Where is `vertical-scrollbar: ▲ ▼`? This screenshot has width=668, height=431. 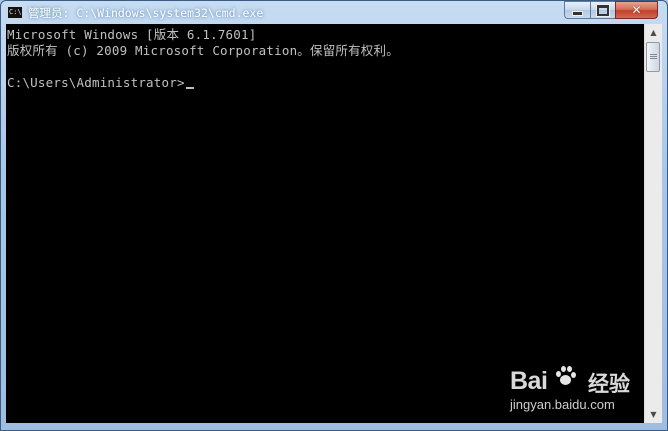
vertical-scrollbar: ▲ ▼ is located at coordinates (653, 223).